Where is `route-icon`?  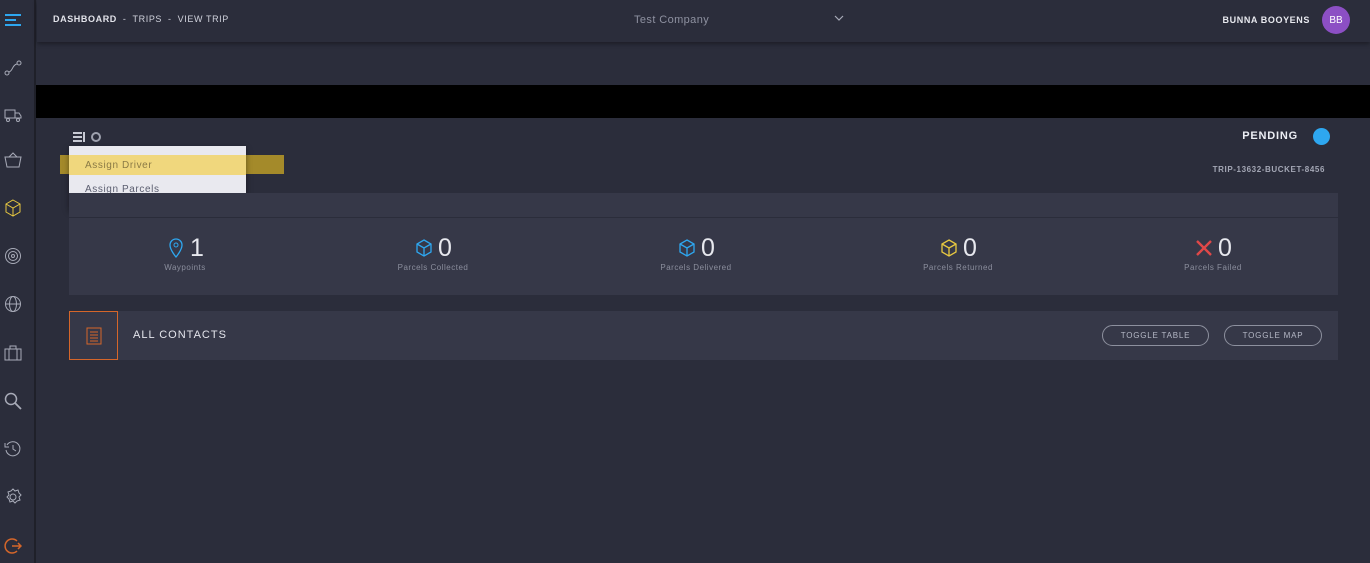
route-icon is located at coordinates (13, 68).